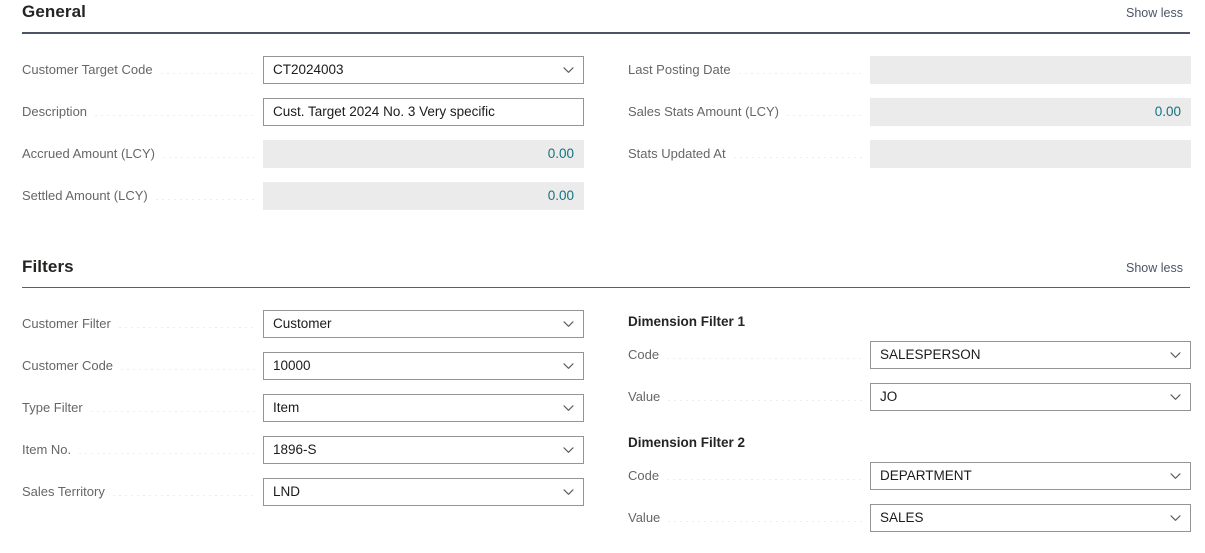  Describe the element at coordinates (287, 491) in the screenshot. I see `field-value-sales-territory: LND` at that location.